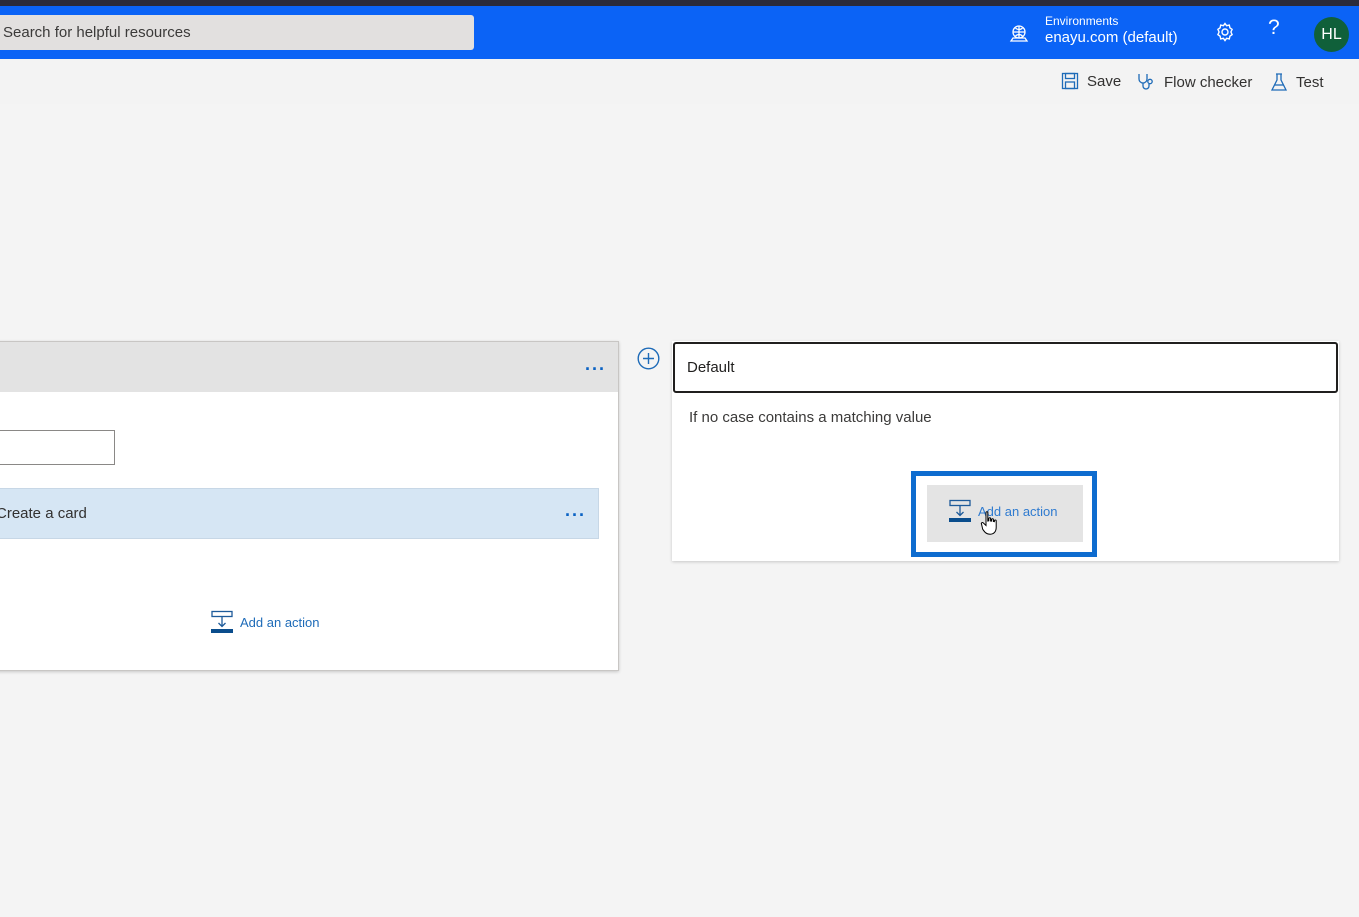 This screenshot has width=1359, height=917. I want to click on add-action-highlight: Add an action, so click(1004, 514).